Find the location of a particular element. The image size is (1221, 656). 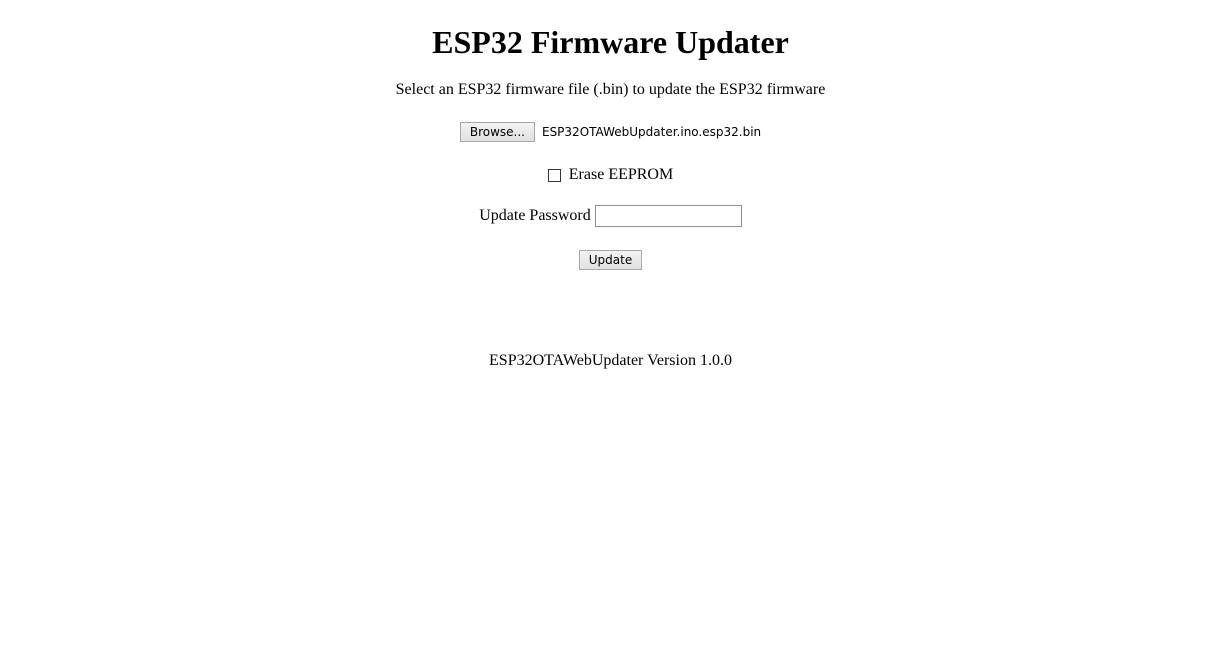

version-text: ESP32OTAWebUpdater Version 1.0.0 is located at coordinates (610, 360).